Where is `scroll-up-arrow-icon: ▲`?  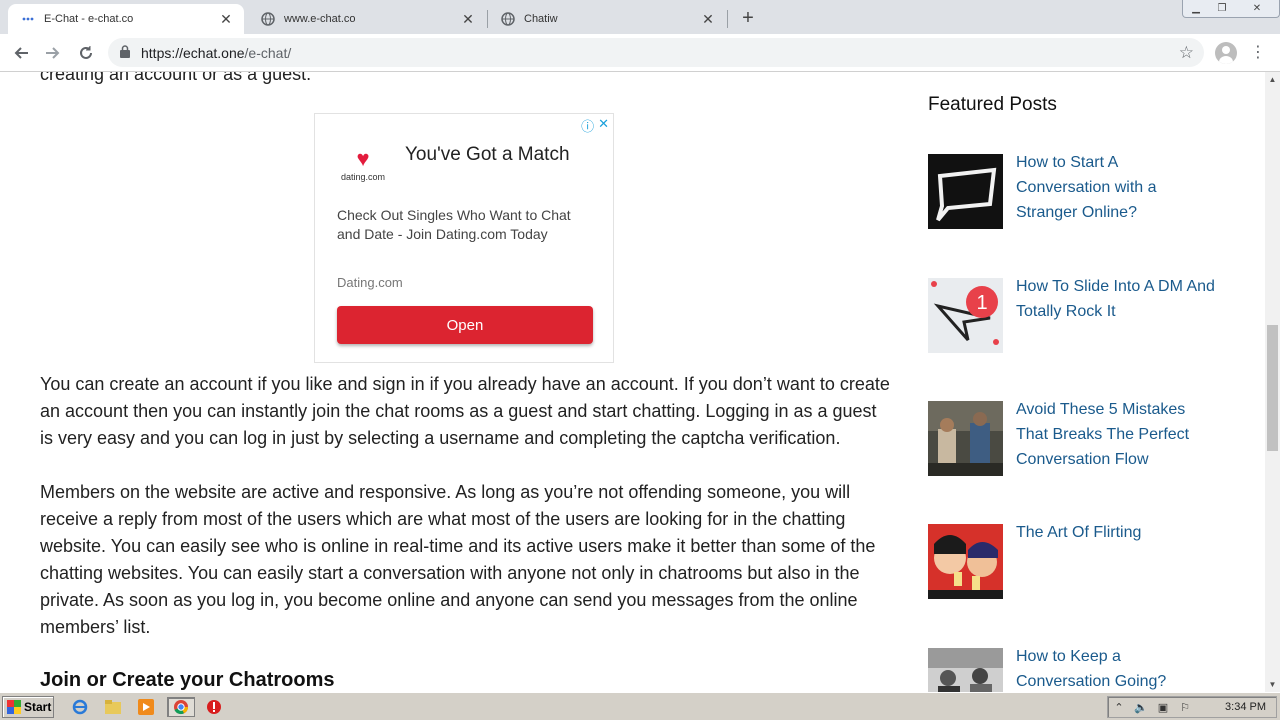
scroll-up-arrow-icon: ▲ is located at coordinates (1272, 79).